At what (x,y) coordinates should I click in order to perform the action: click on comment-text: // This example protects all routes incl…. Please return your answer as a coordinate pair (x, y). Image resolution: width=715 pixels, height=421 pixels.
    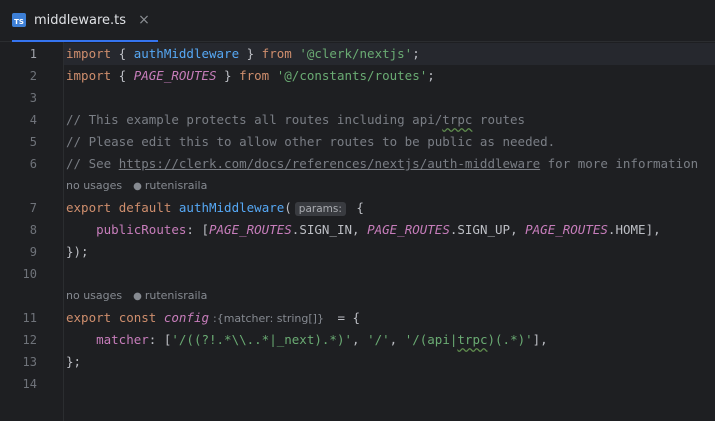
    Looking at the image, I should click on (254, 119).